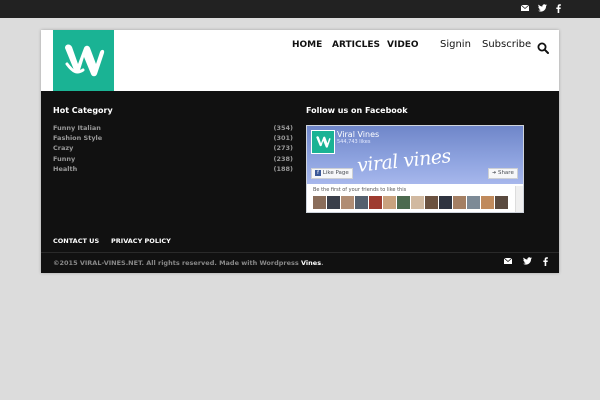  Describe the element at coordinates (173, 129) in the screenshot. I see `category-item: Funny Italian (354)` at that location.